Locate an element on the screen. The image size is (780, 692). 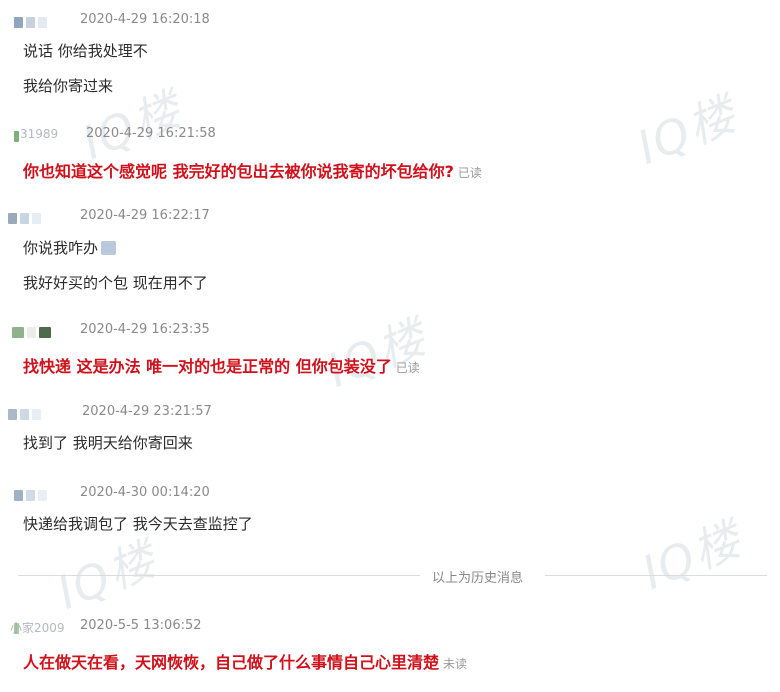
message-timestamp: 2020-5-5 13:06:52 is located at coordinates (141, 625).